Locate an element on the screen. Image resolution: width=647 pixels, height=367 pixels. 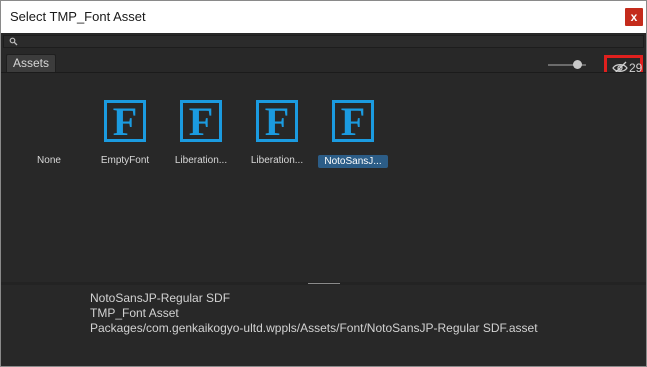
zoom-slider-thumb is located at coordinates (577, 64).